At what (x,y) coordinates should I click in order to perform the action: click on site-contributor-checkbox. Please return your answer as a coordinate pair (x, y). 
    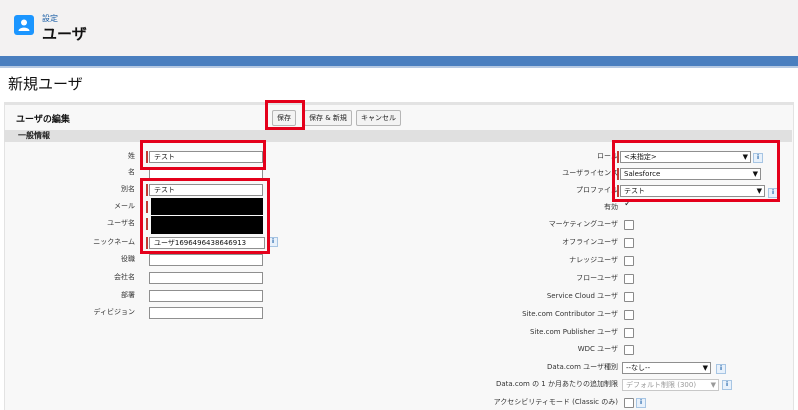
    Looking at the image, I should click on (629, 315).